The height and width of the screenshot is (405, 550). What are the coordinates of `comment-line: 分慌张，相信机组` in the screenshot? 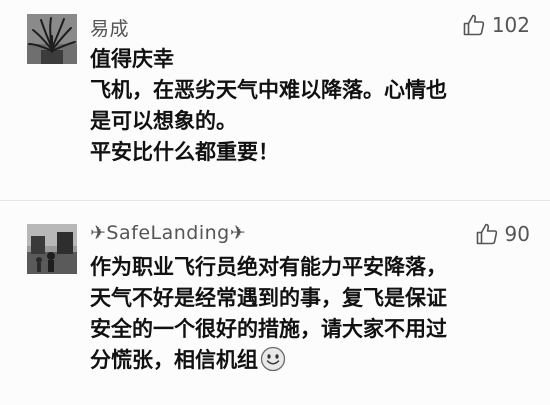 It's located at (308, 360).